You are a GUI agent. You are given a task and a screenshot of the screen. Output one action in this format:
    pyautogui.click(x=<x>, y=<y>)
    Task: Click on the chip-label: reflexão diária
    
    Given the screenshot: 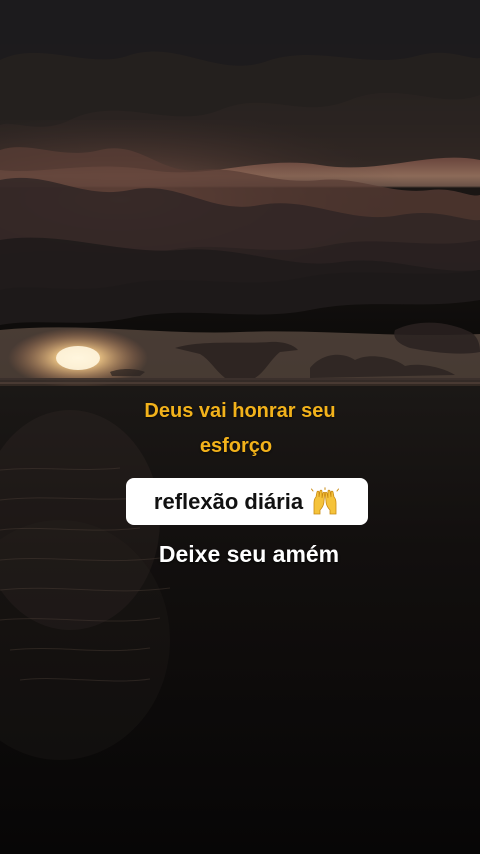 What is the action you would take?
    pyautogui.click(x=228, y=501)
    